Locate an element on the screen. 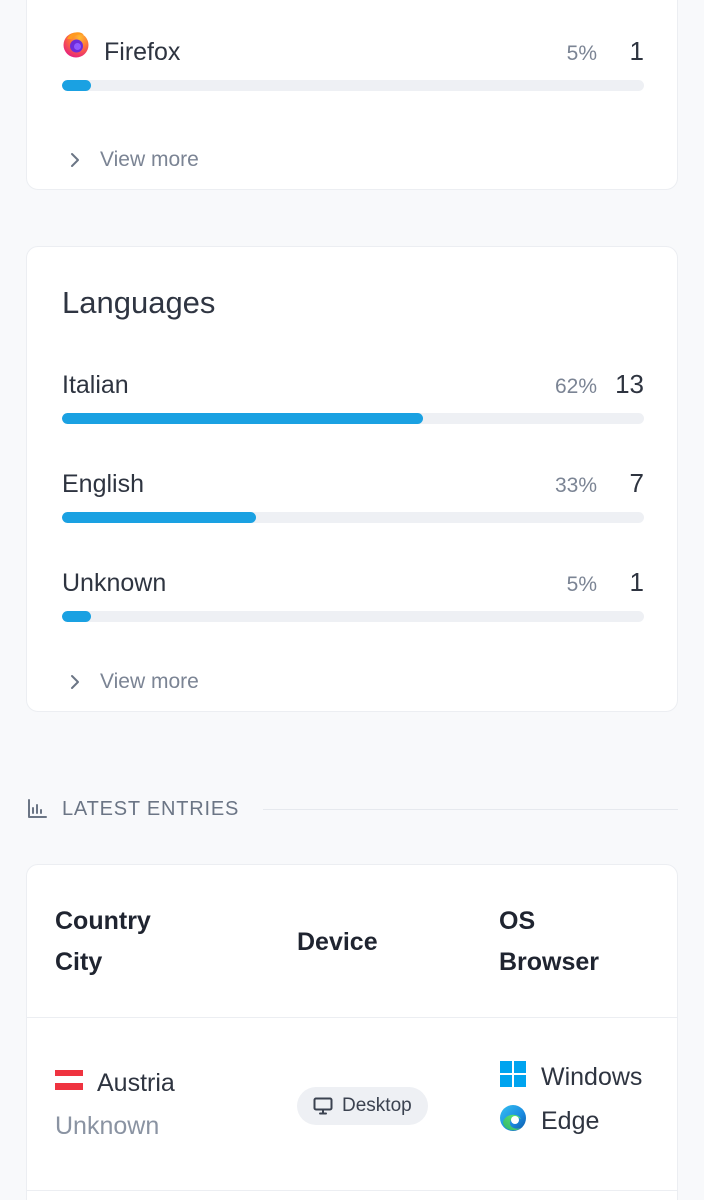  browsers-card: Firefox 5% 1 View more is located at coordinates (352, 95).